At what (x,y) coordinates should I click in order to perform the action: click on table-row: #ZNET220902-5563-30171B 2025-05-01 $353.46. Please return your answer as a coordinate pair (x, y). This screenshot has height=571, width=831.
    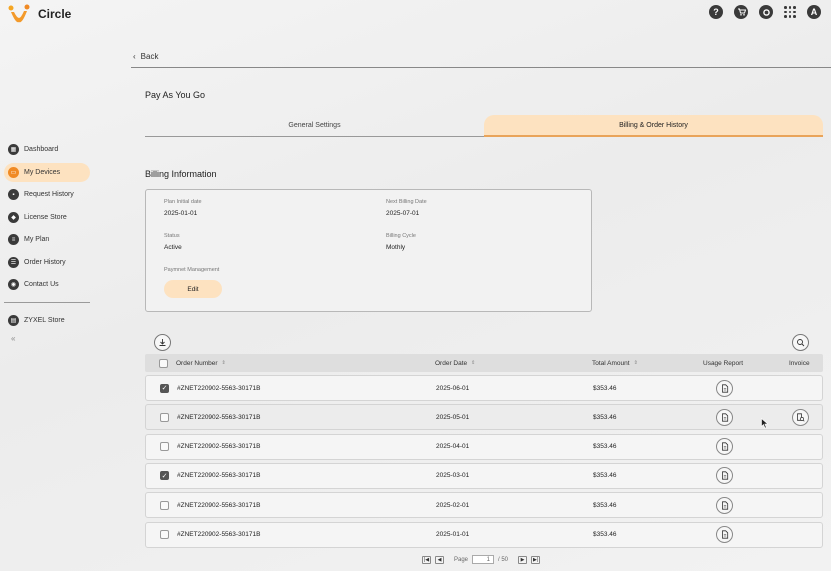
    Looking at the image, I should click on (484, 417).